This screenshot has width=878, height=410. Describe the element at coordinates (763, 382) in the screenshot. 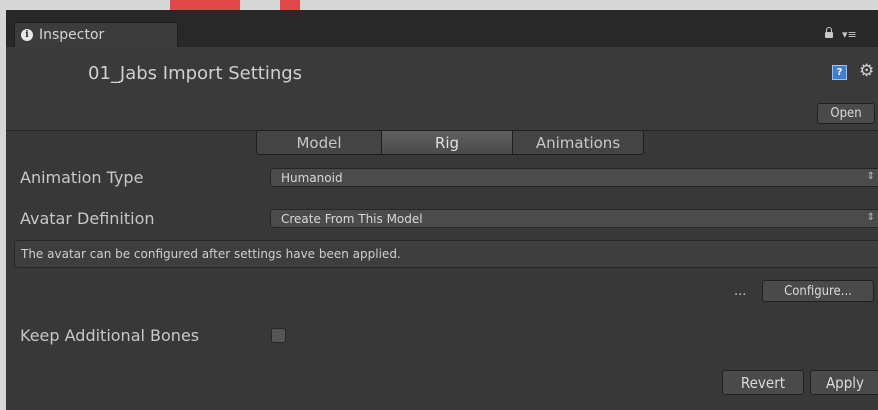

I see `revert-button: Revert` at that location.